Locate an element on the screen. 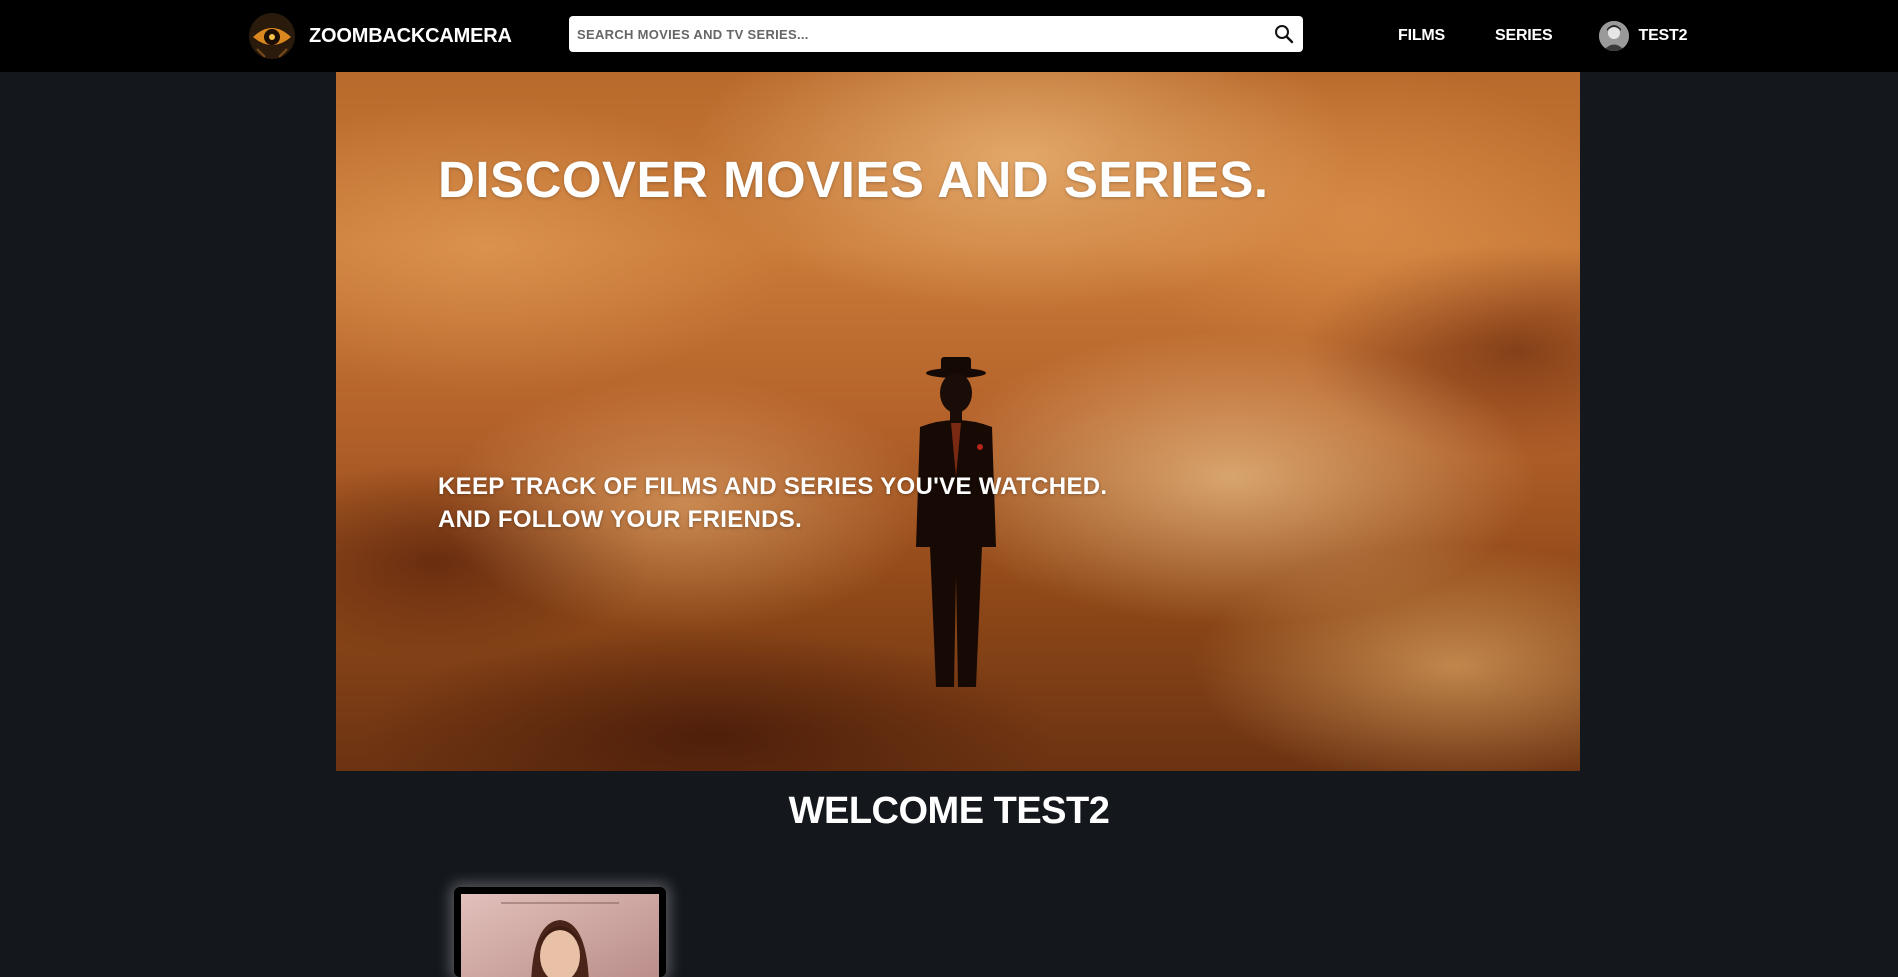 The image size is (1898, 977). movie-poster-image is located at coordinates (560, 935).